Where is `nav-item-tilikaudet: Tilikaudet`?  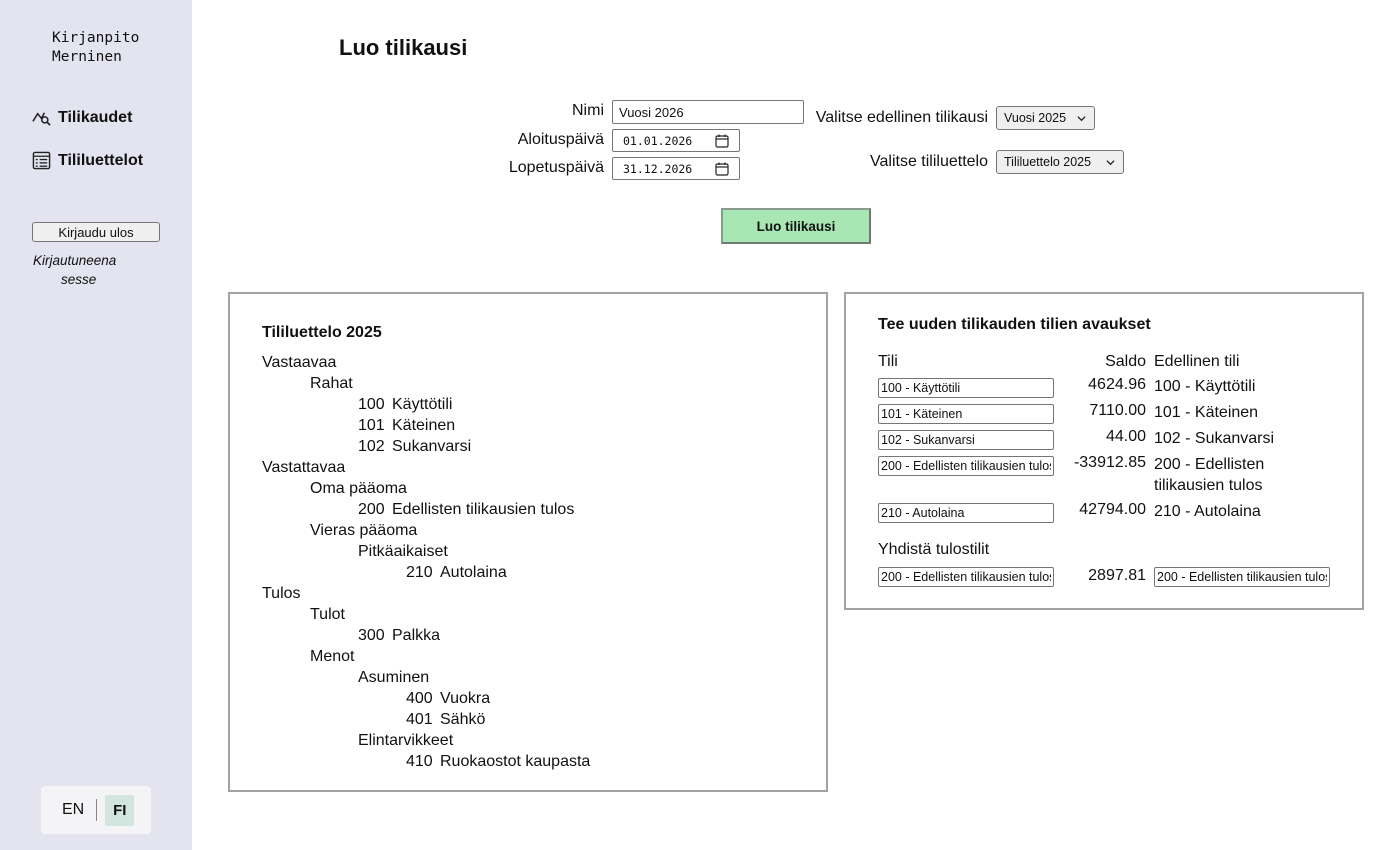 nav-item-tilikaudet: Tilikaudet is located at coordinates (82, 117).